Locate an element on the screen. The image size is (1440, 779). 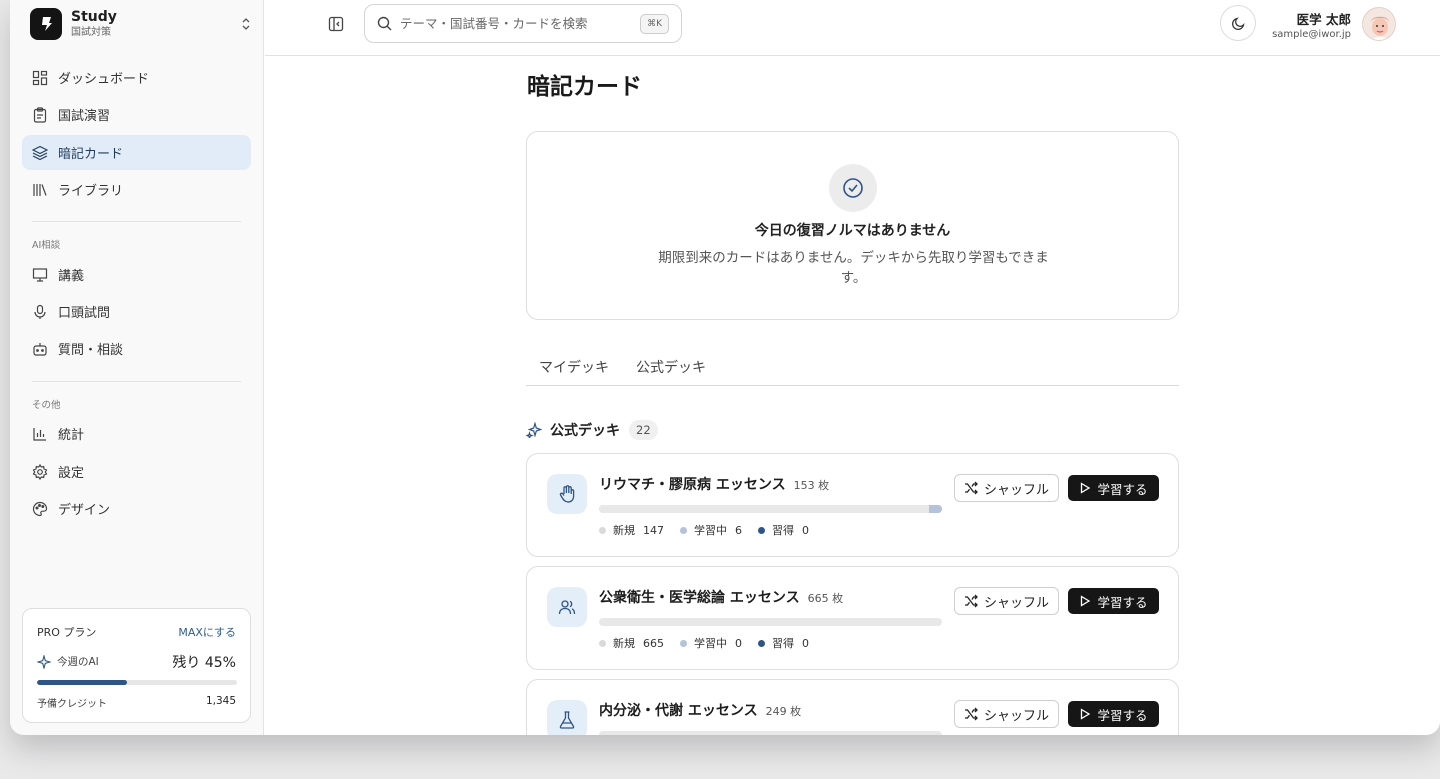
deck-total-count: 665 is located at coordinates (818, 598).